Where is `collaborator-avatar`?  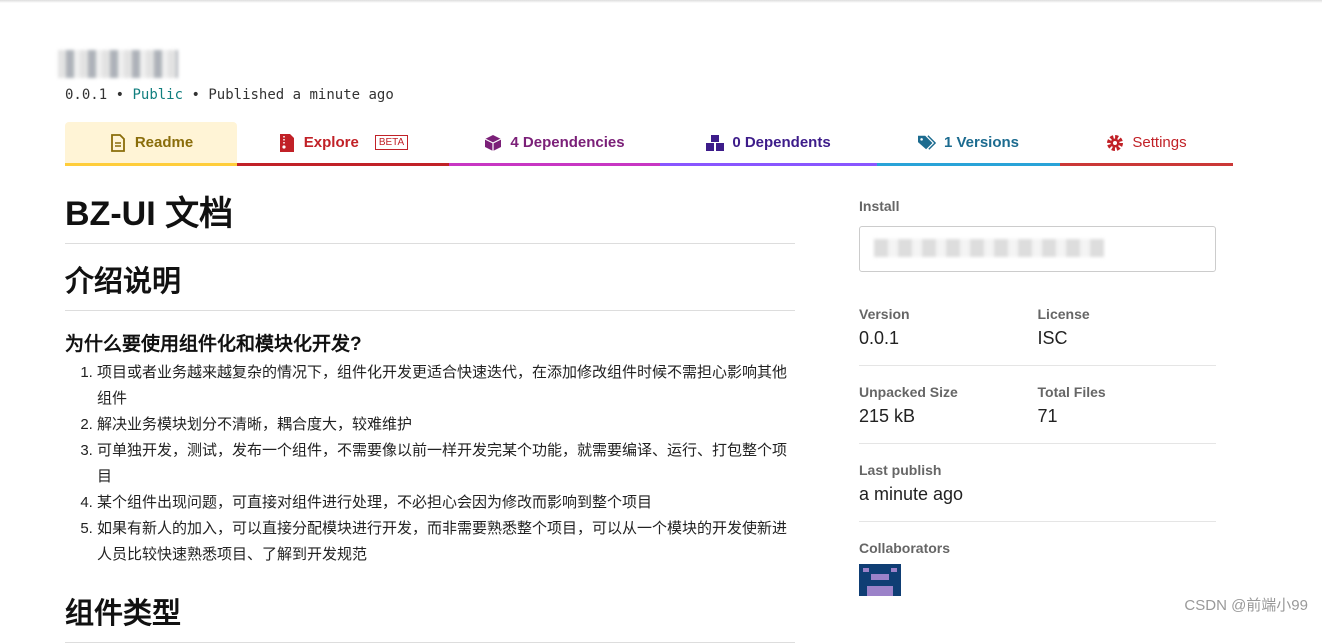 collaborator-avatar is located at coordinates (880, 580).